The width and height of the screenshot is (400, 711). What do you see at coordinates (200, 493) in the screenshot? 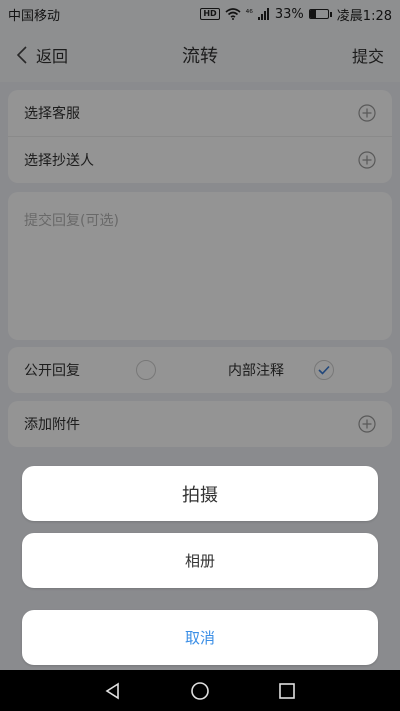
I see `take-photo-button: 拍摄` at bounding box center [200, 493].